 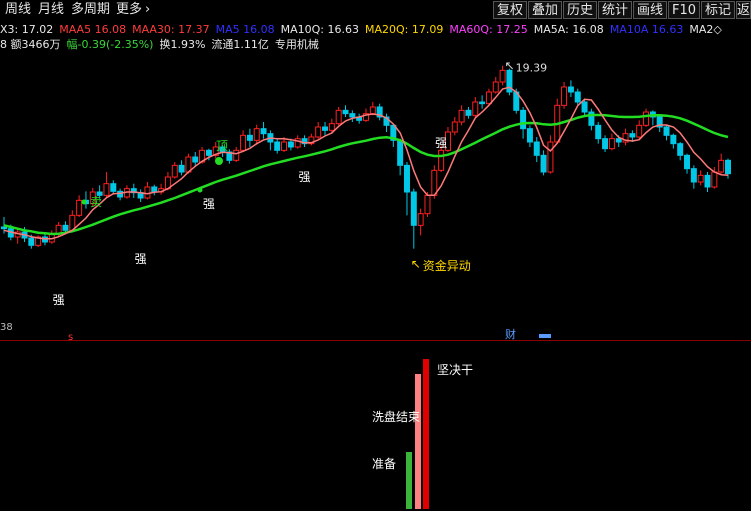 I want to click on toolbar-monthly: 月线, so click(x=51, y=10).